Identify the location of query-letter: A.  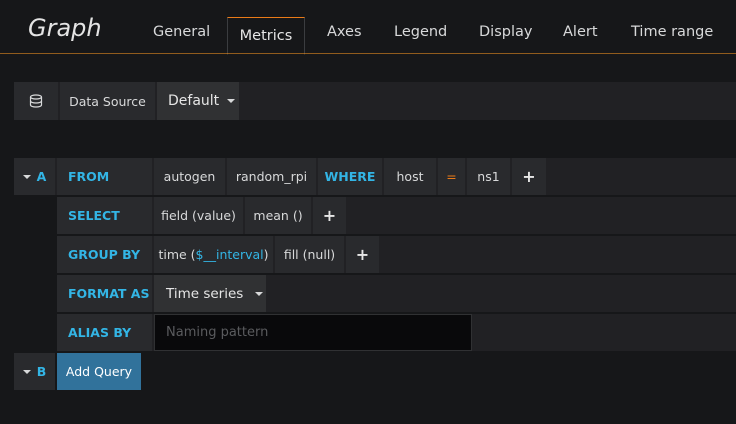
(41, 176).